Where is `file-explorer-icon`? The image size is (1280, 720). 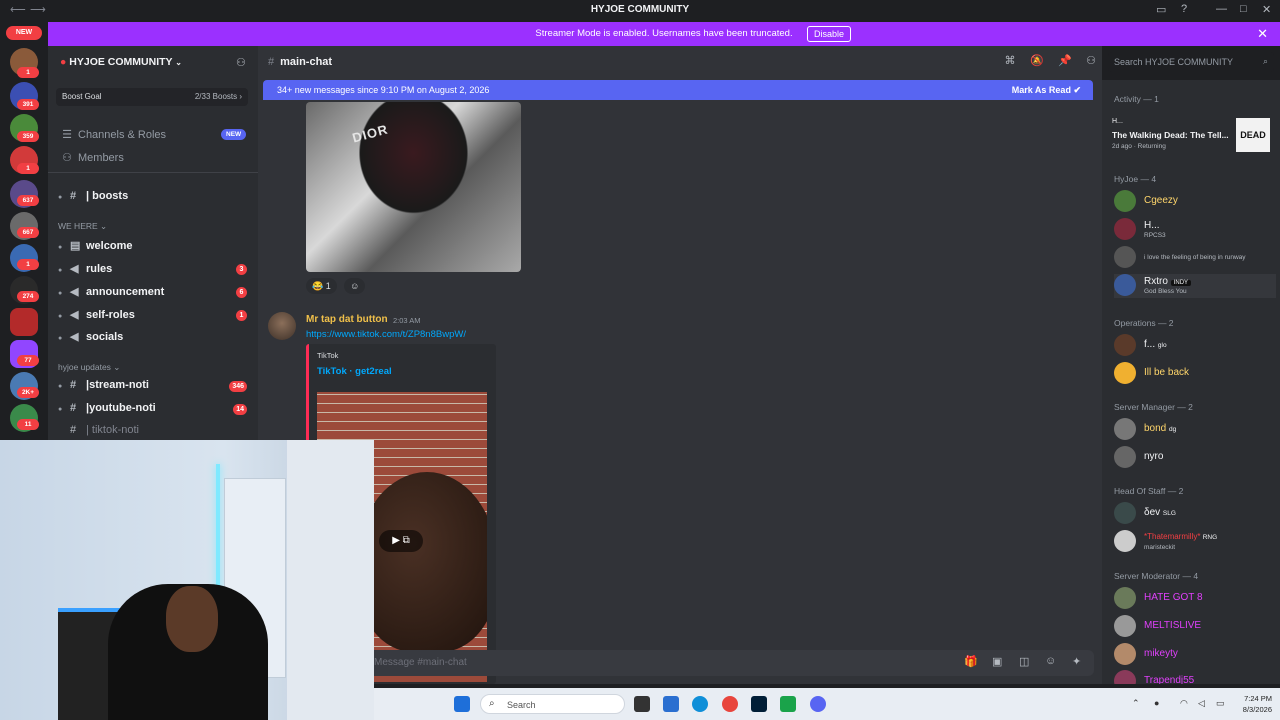 file-explorer-icon is located at coordinates (671, 704).